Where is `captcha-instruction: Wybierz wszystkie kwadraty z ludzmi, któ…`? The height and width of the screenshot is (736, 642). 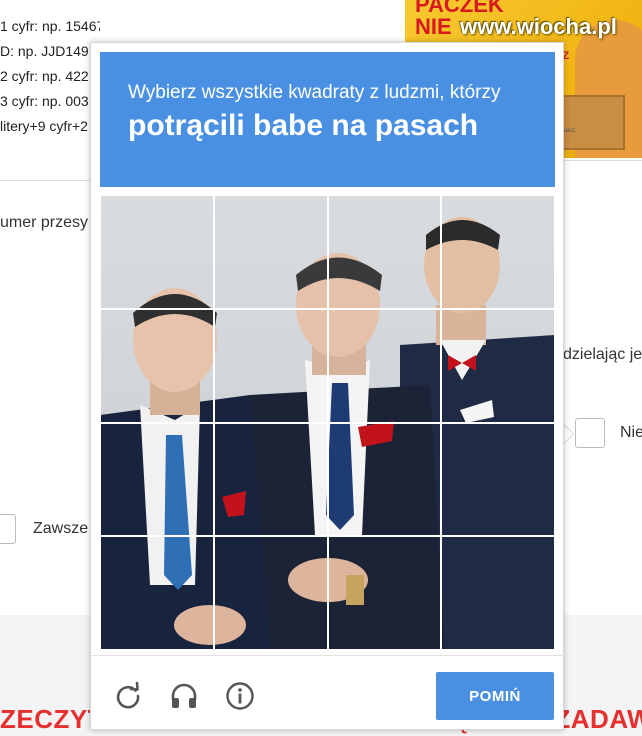 captcha-instruction: Wybierz wszystkie kwadraty z ludzmi, któ… is located at coordinates (314, 92).